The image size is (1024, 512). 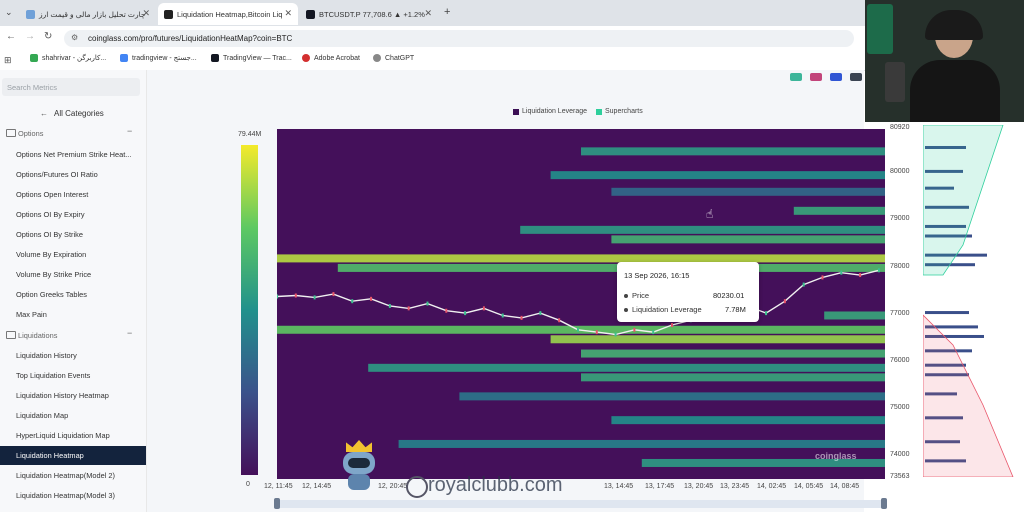 I want to click on sidebar-item-max-pain: Max Pain, so click(x=31, y=314).